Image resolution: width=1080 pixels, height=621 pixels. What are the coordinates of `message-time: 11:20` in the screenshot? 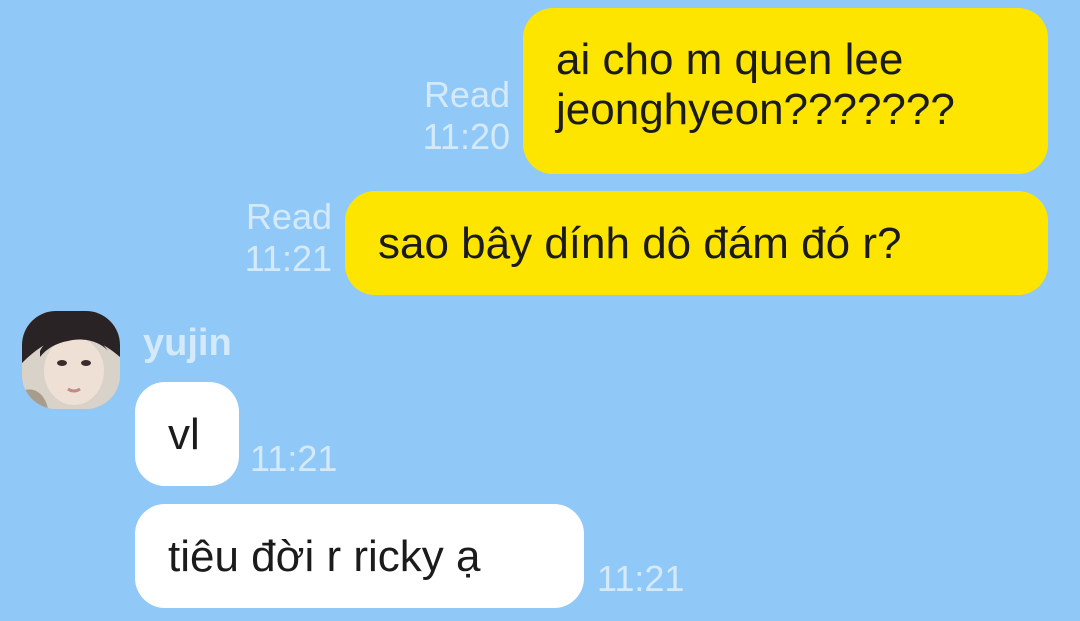 It's located at (466, 136).